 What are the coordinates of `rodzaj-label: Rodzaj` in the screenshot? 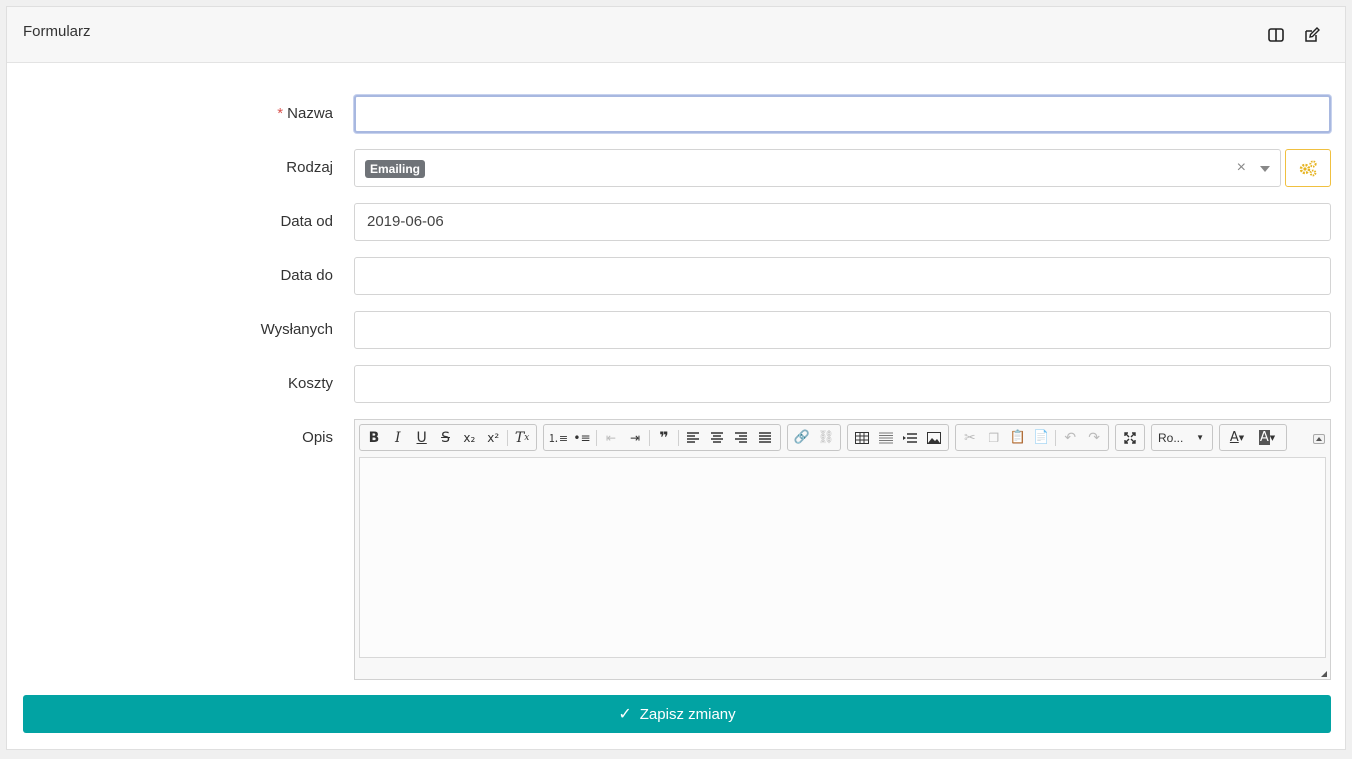 It's located at (309, 167).